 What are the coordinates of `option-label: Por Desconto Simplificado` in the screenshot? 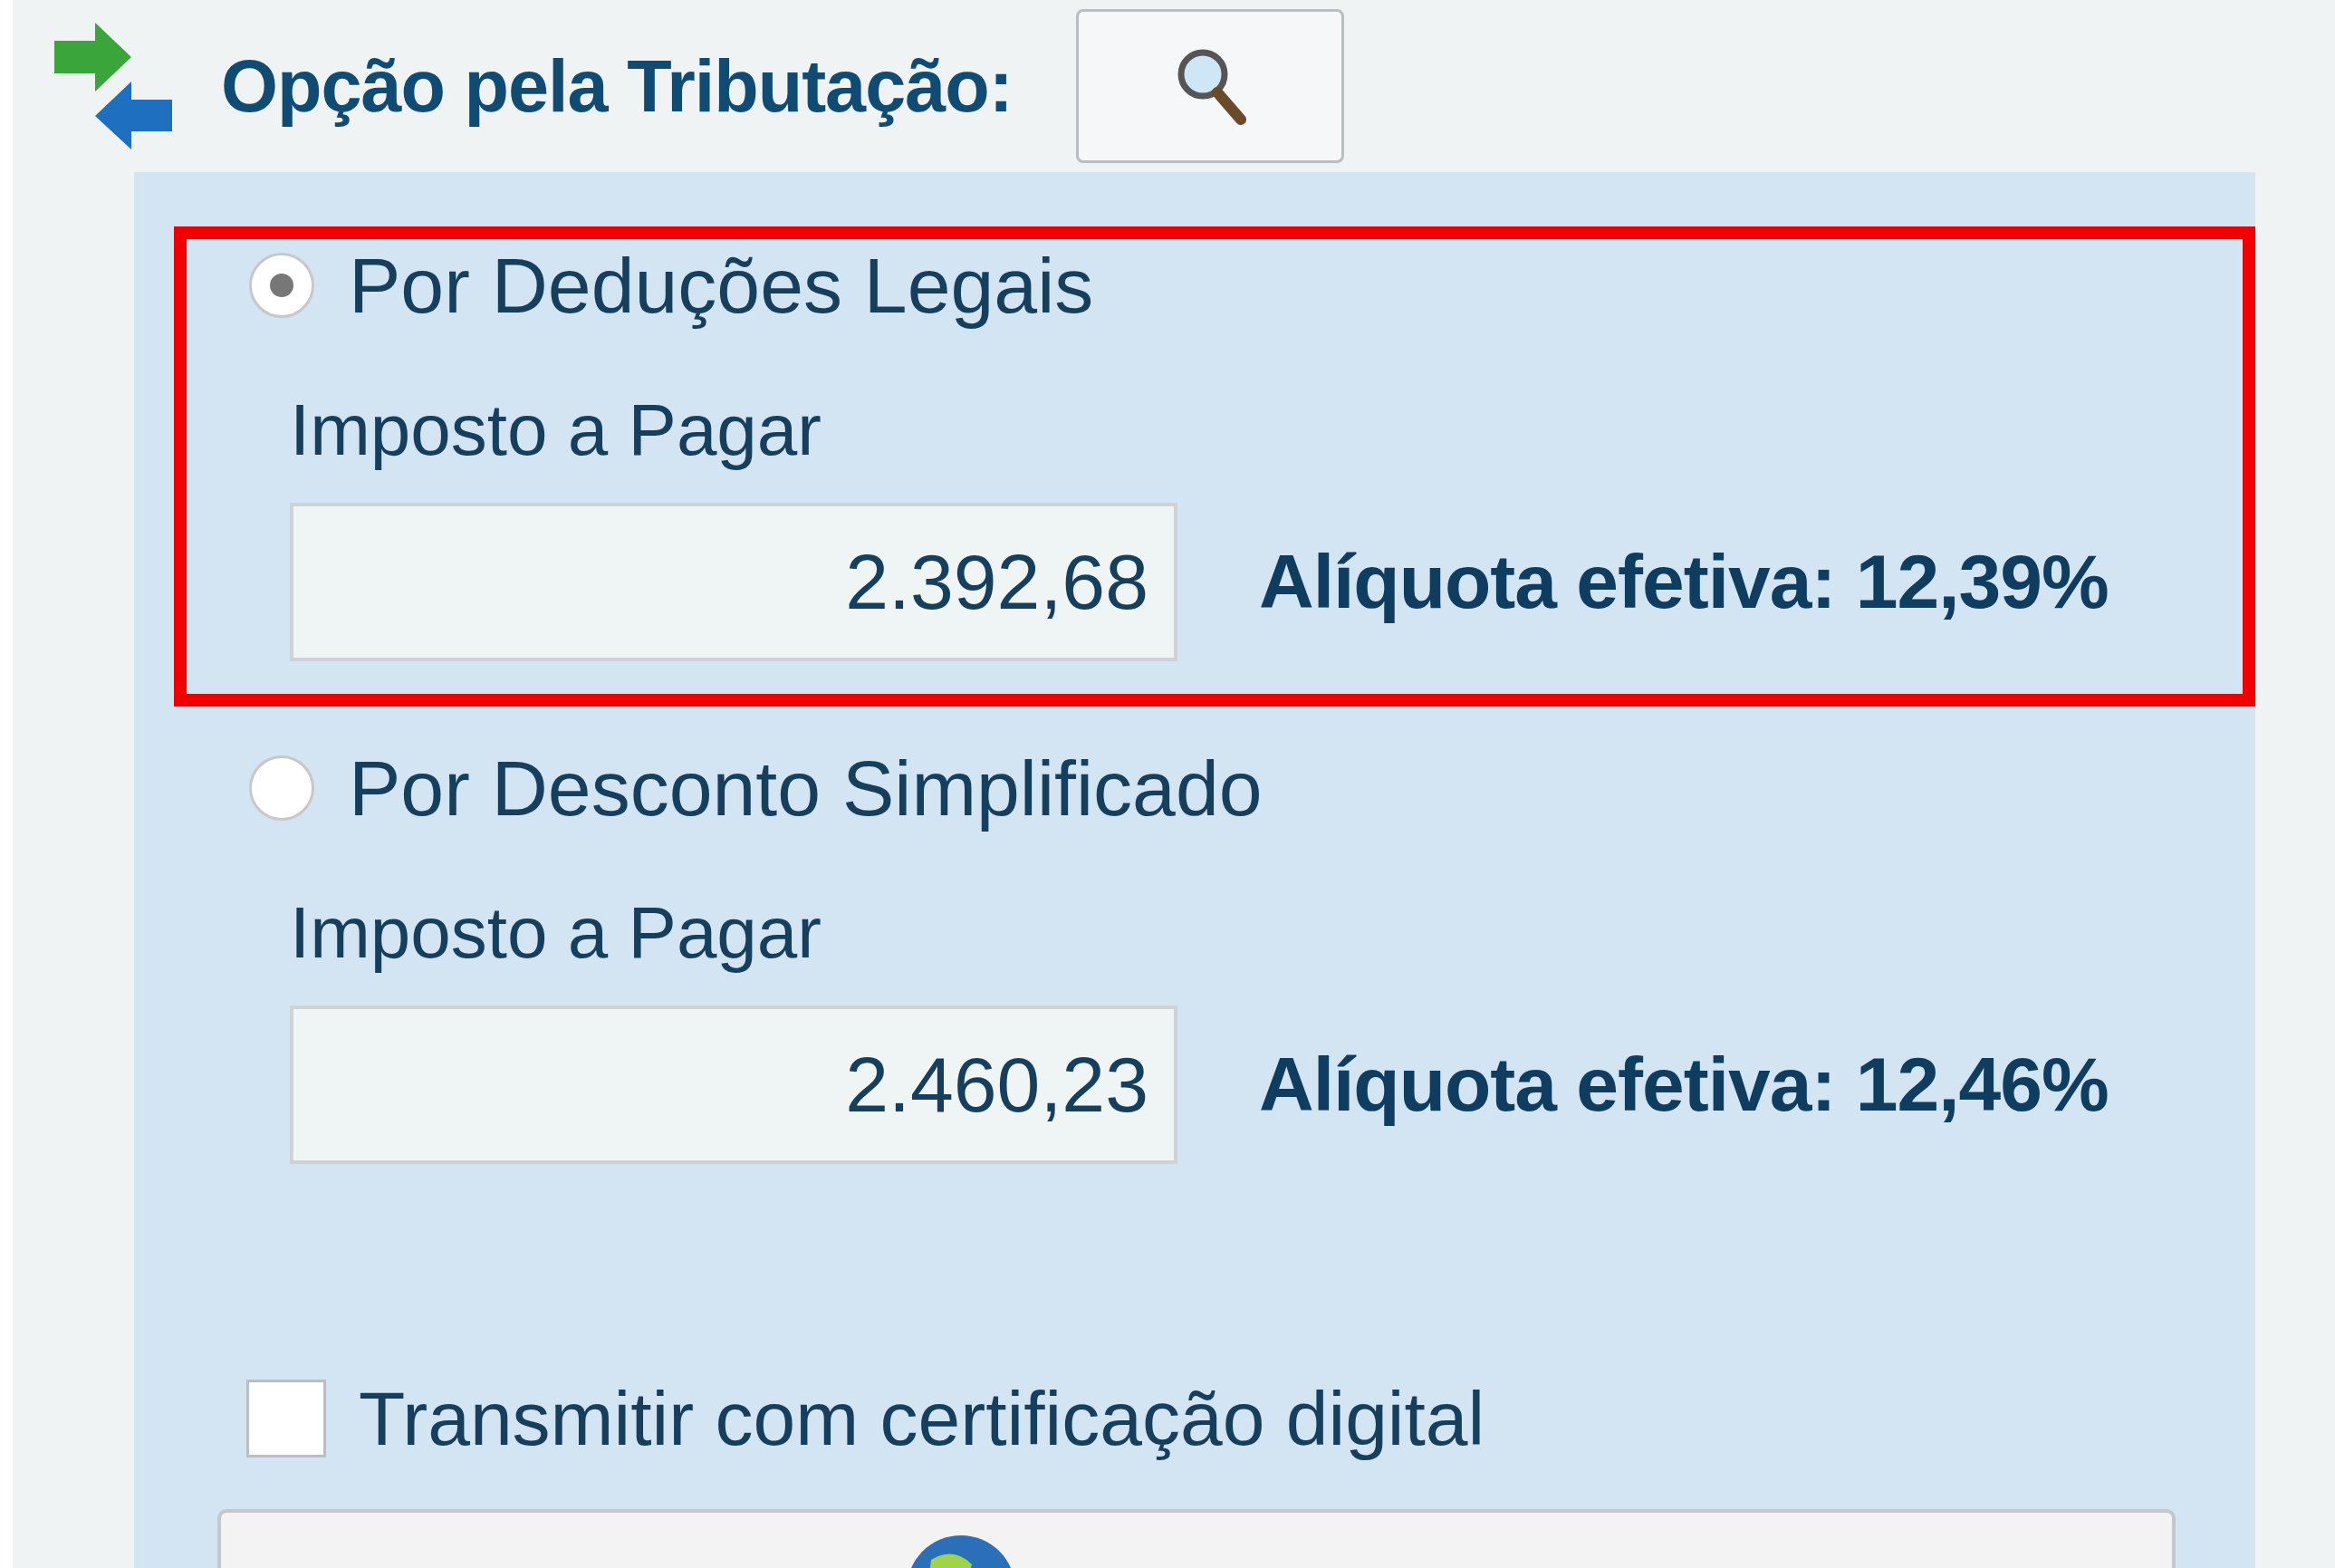 It's located at (806, 788).